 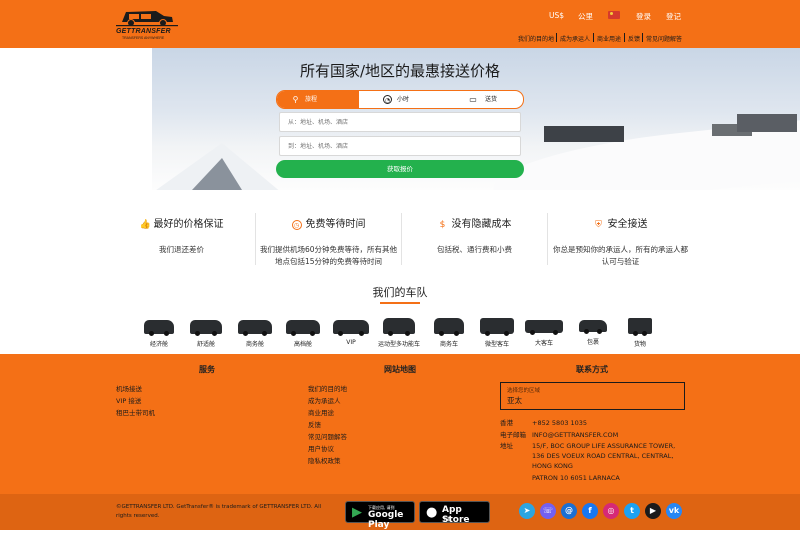 What do you see at coordinates (432, 512) in the screenshot?
I see `apple-icon: ●` at bounding box center [432, 512].